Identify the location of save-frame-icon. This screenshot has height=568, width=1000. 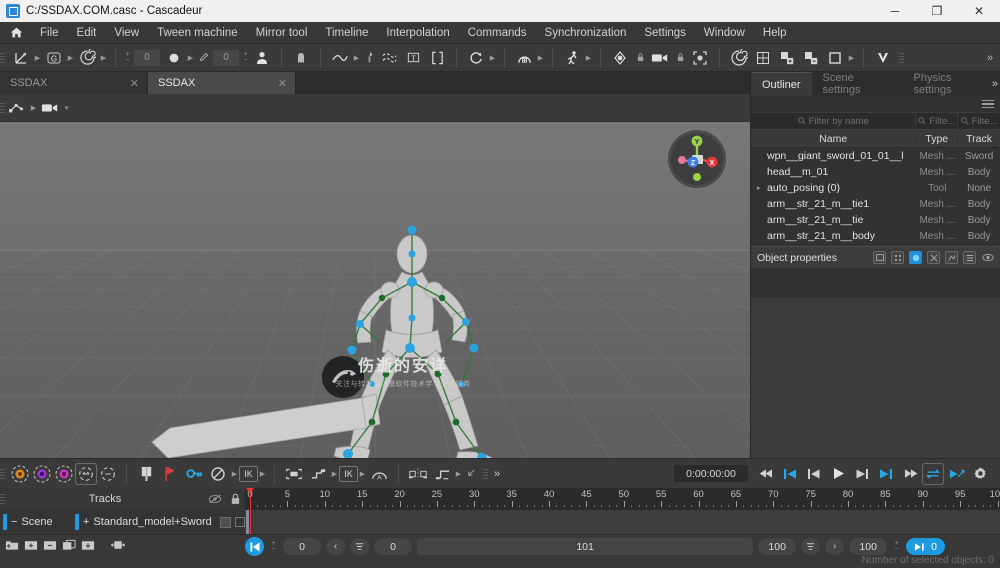
(88, 544).